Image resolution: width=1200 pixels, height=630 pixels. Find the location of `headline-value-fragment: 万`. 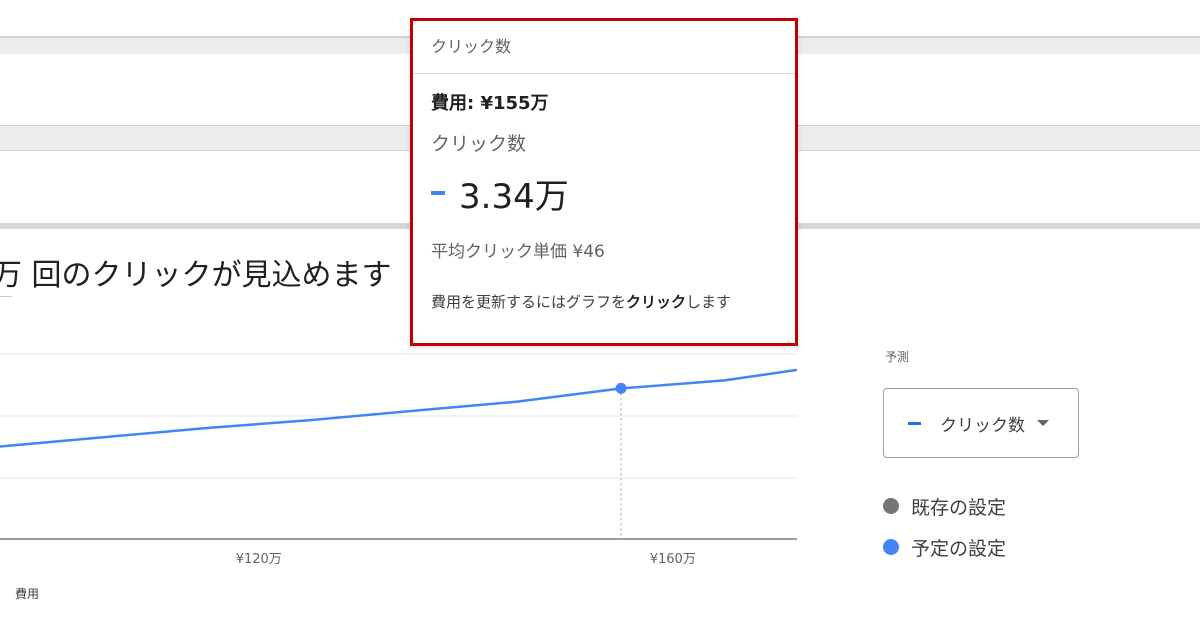

headline-value-fragment: 万 is located at coordinates (11, 275).